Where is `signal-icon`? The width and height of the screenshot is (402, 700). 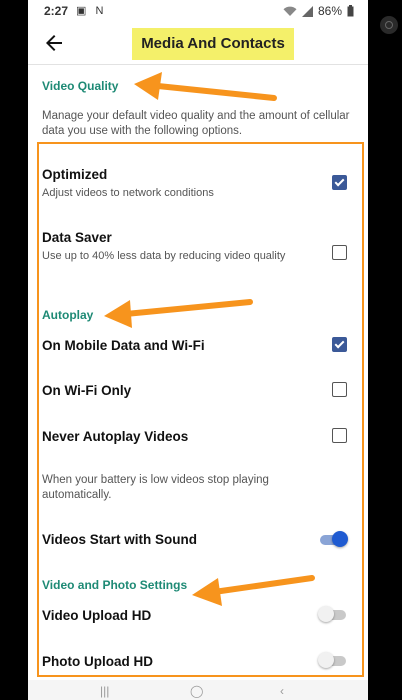
signal-icon is located at coordinates (307, 11).